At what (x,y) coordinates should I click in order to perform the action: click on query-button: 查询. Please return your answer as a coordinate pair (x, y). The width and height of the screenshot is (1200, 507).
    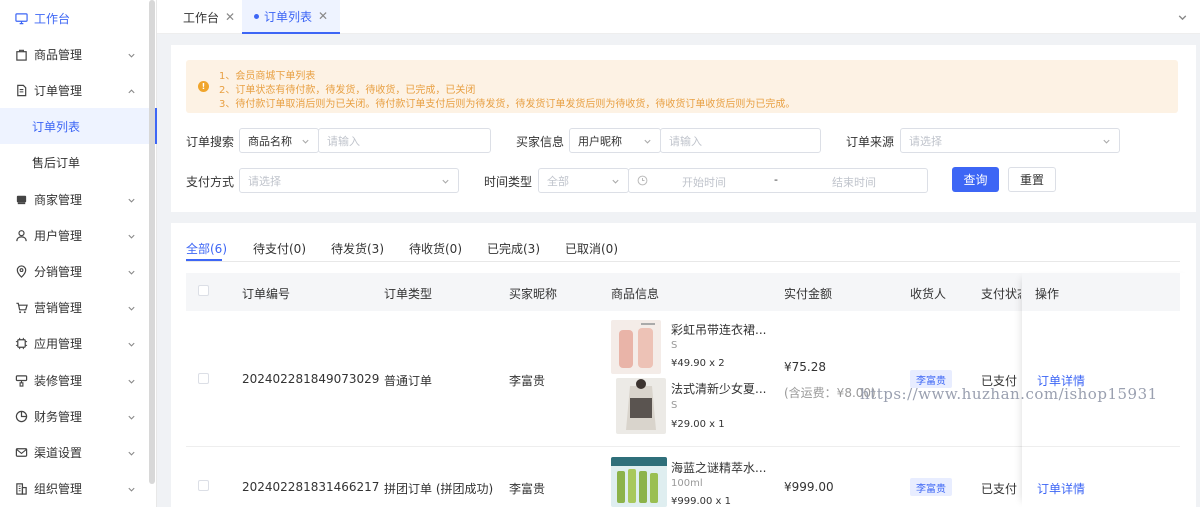
    Looking at the image, I should click on (975, 179).